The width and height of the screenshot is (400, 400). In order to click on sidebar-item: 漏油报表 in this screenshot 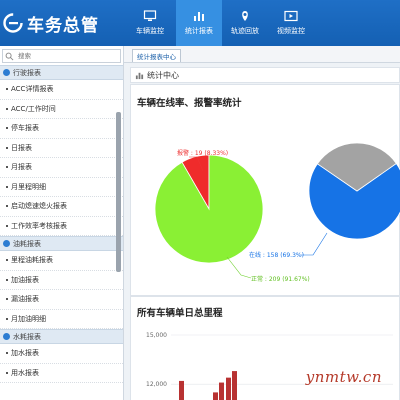, I will do `click(61, 300)`.